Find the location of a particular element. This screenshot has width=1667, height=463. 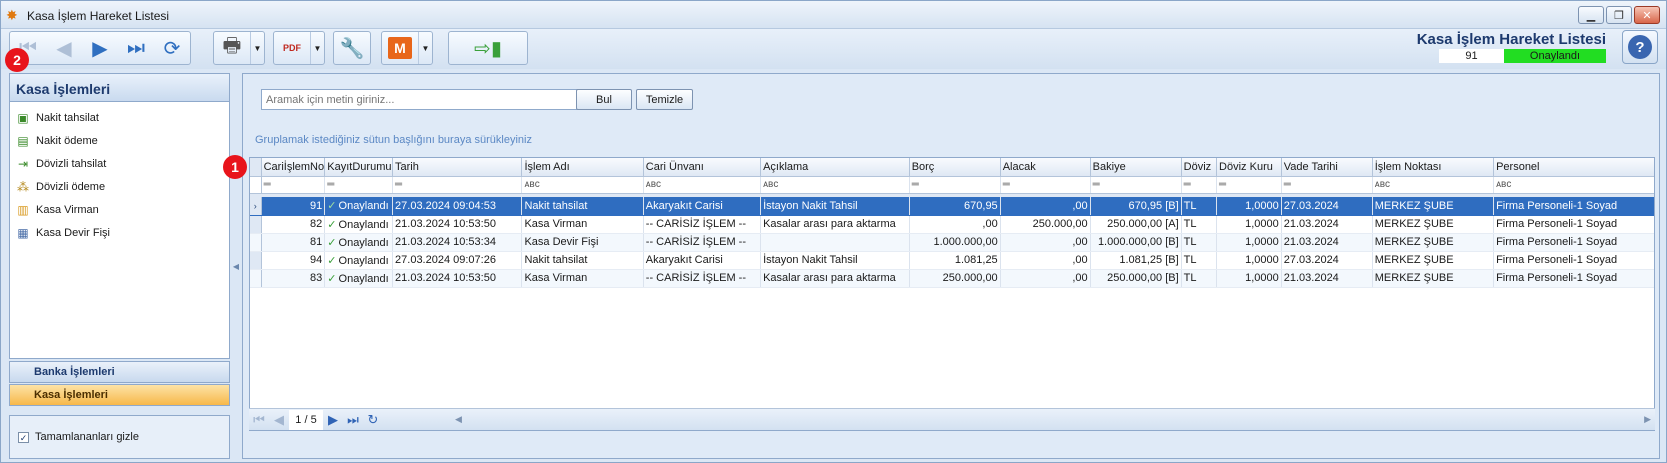

column-header: Borç is located at coordinates (955, 167).